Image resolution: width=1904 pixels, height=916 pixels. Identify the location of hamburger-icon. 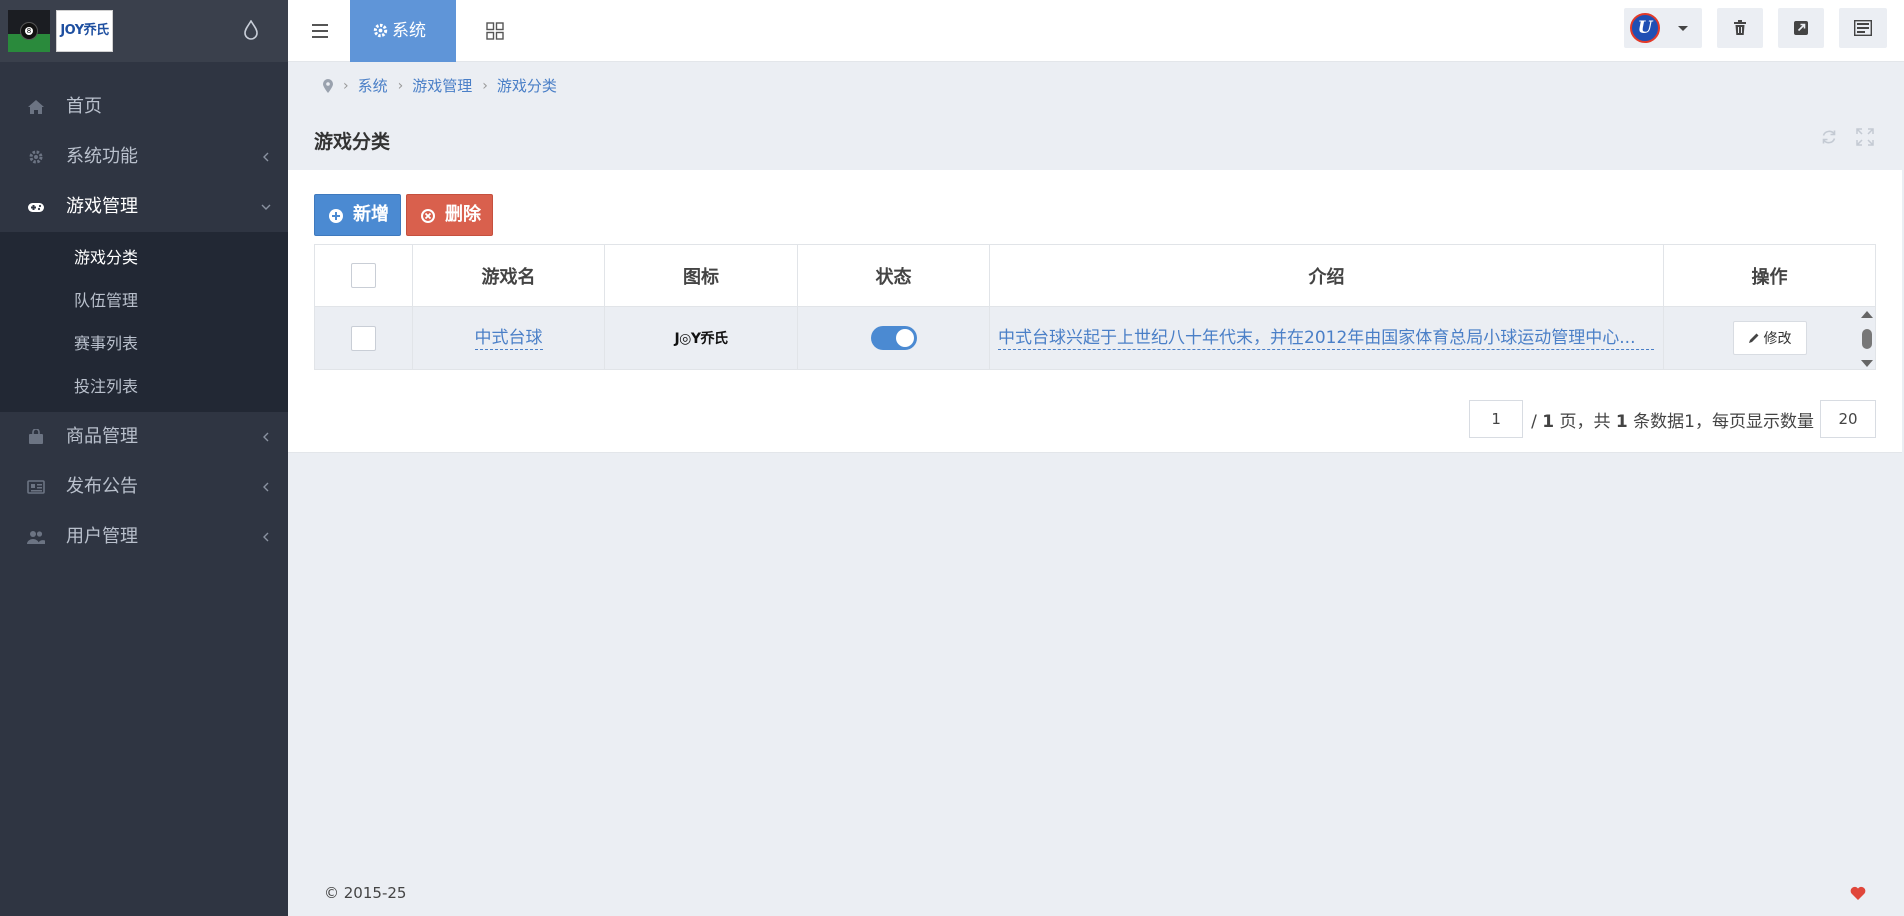
(320, 25).